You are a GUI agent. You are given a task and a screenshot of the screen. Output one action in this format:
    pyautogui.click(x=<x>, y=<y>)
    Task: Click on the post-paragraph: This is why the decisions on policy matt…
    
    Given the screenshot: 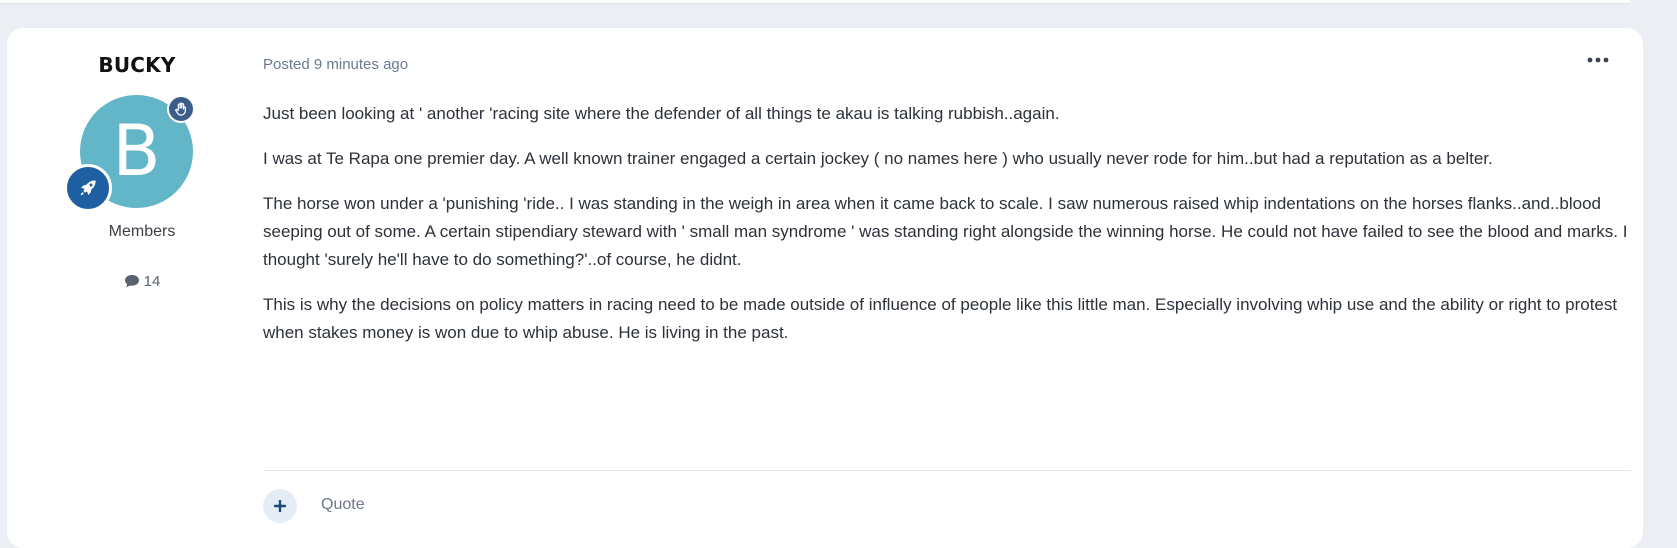 What is the action you would take?
    pyautogui.click(x=940, y=318)
    